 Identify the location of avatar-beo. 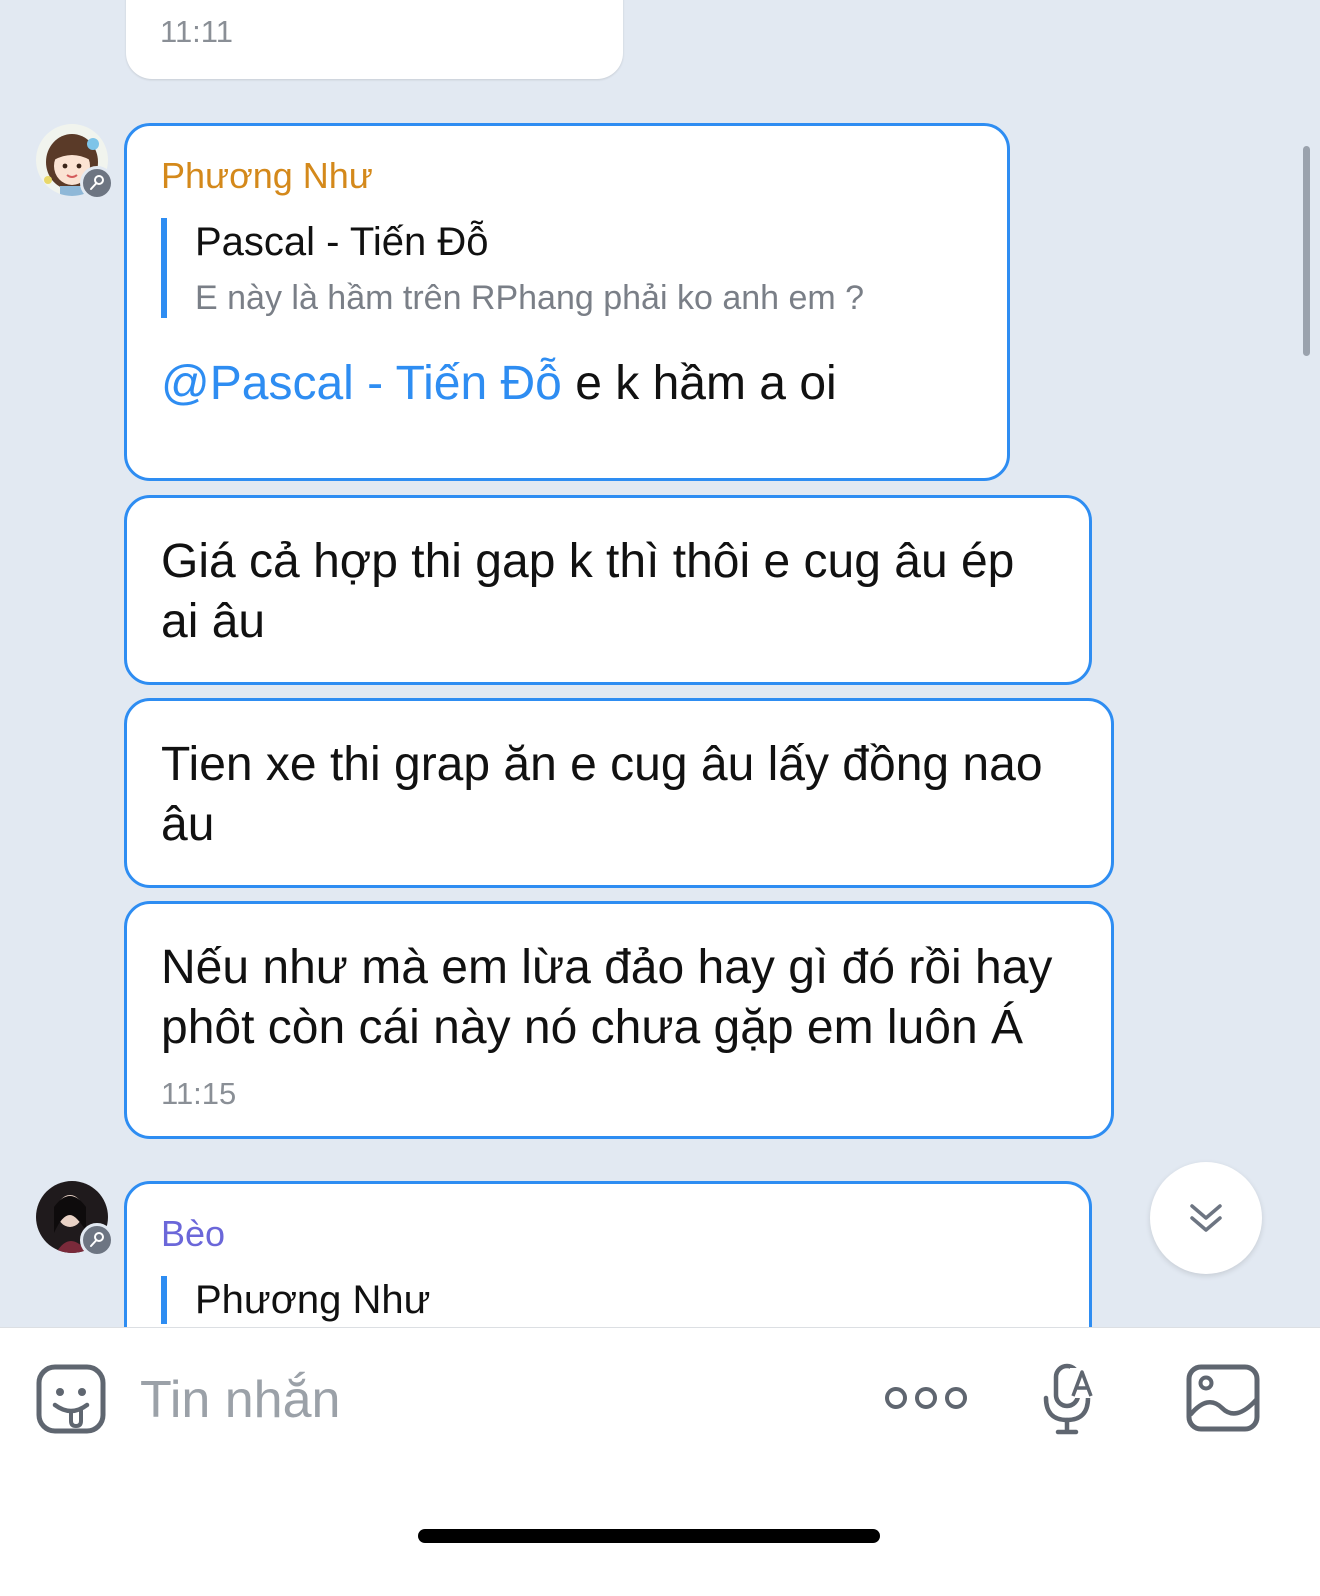
(75, 1219).